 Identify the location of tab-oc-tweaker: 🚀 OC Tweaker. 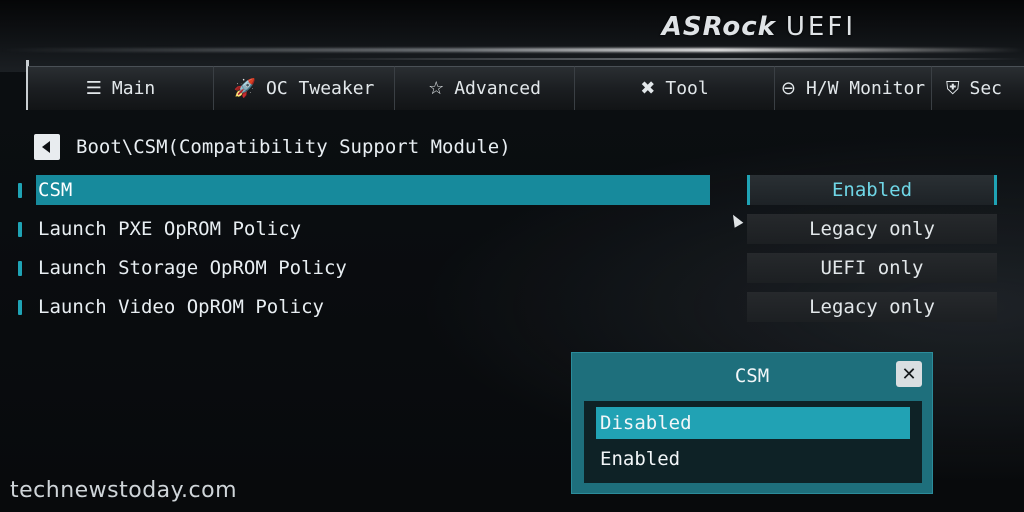
(304, 88).